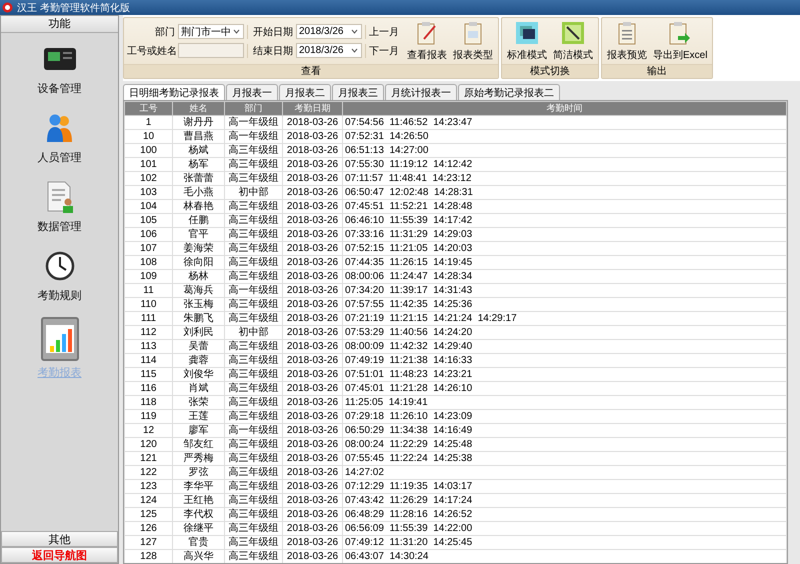 This screenshot has width=800, height=564. Describe the element at coordinates (148, 501) in the screenshot. I see `table-cell: 124` at that location.